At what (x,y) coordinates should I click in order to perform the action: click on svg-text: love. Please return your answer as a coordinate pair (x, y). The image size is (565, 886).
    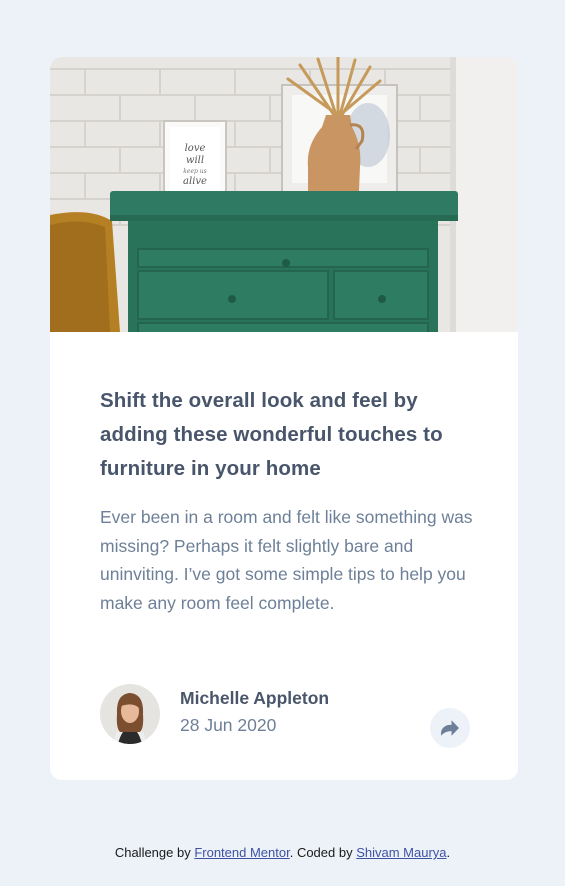
    Looking at the image, I should click on (195, 148).